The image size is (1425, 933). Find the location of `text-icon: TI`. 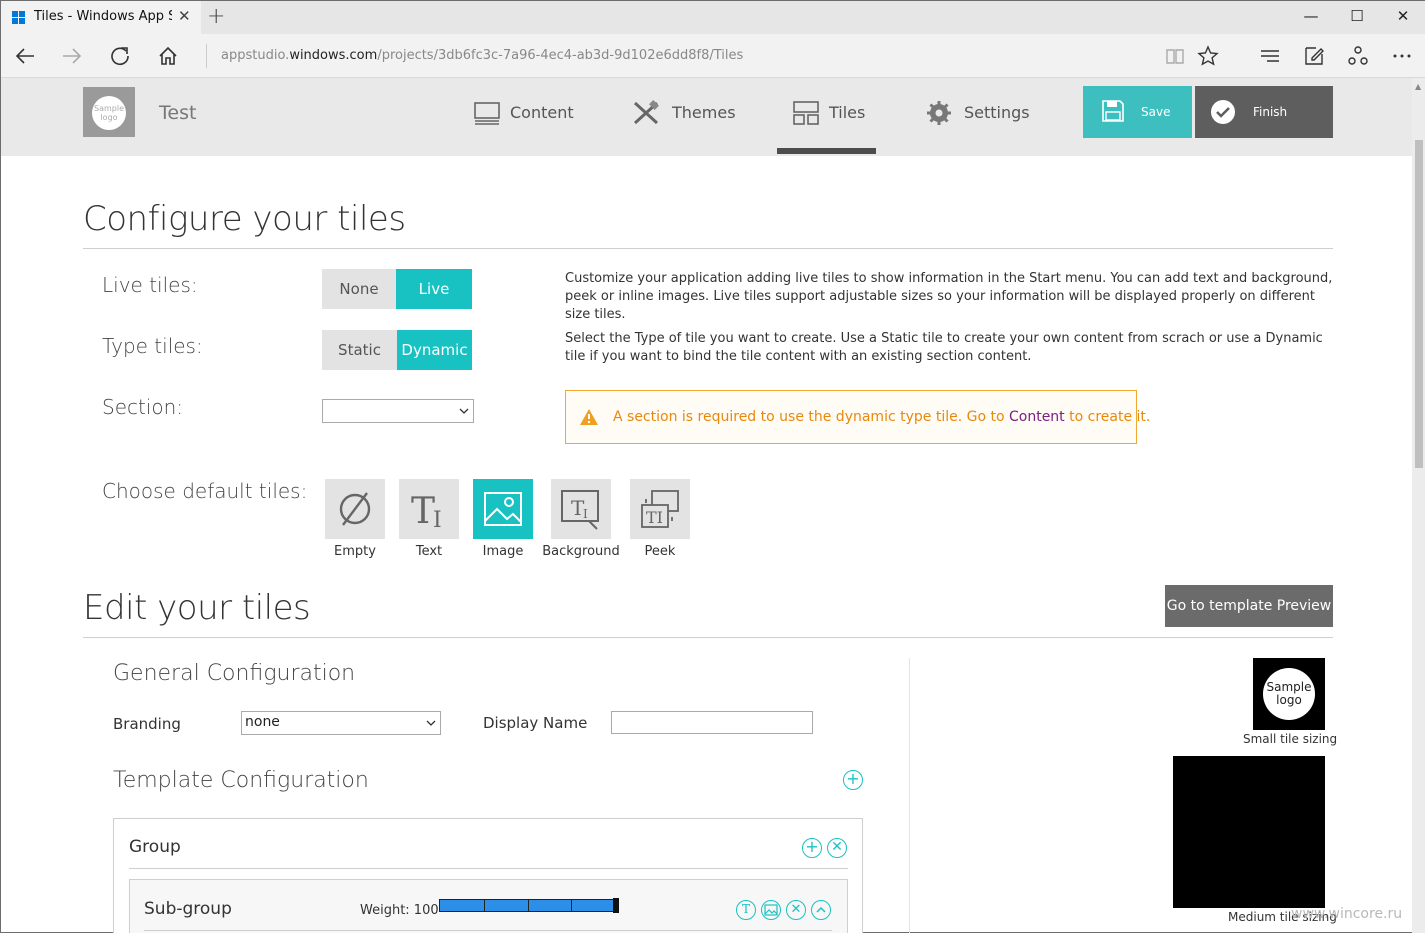

text-icon: TI is located at coordinates (426, 511).